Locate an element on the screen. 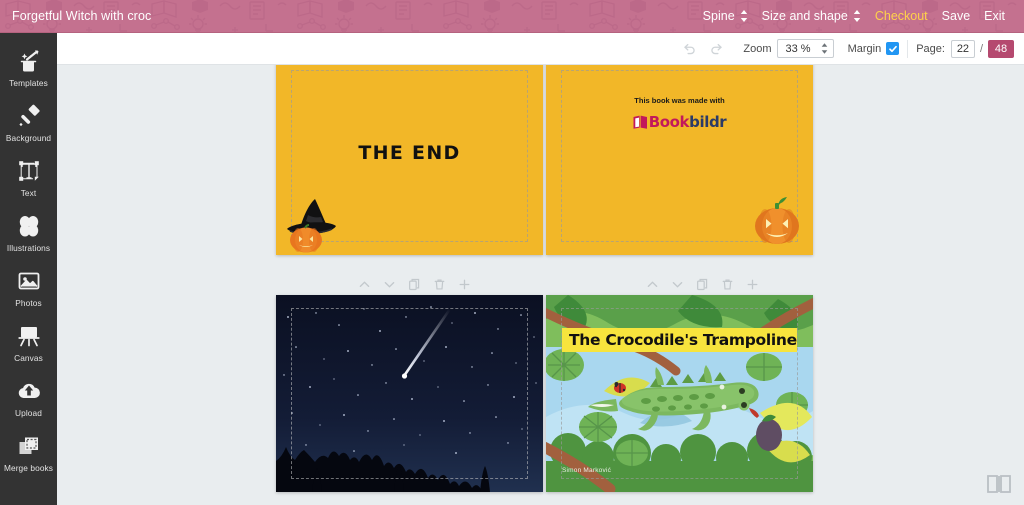 Image resolution: width=1024 pixels, height=505 pixels. cover-title-band: The Crocodile's Trampoline is located at coordinates (679, 340).